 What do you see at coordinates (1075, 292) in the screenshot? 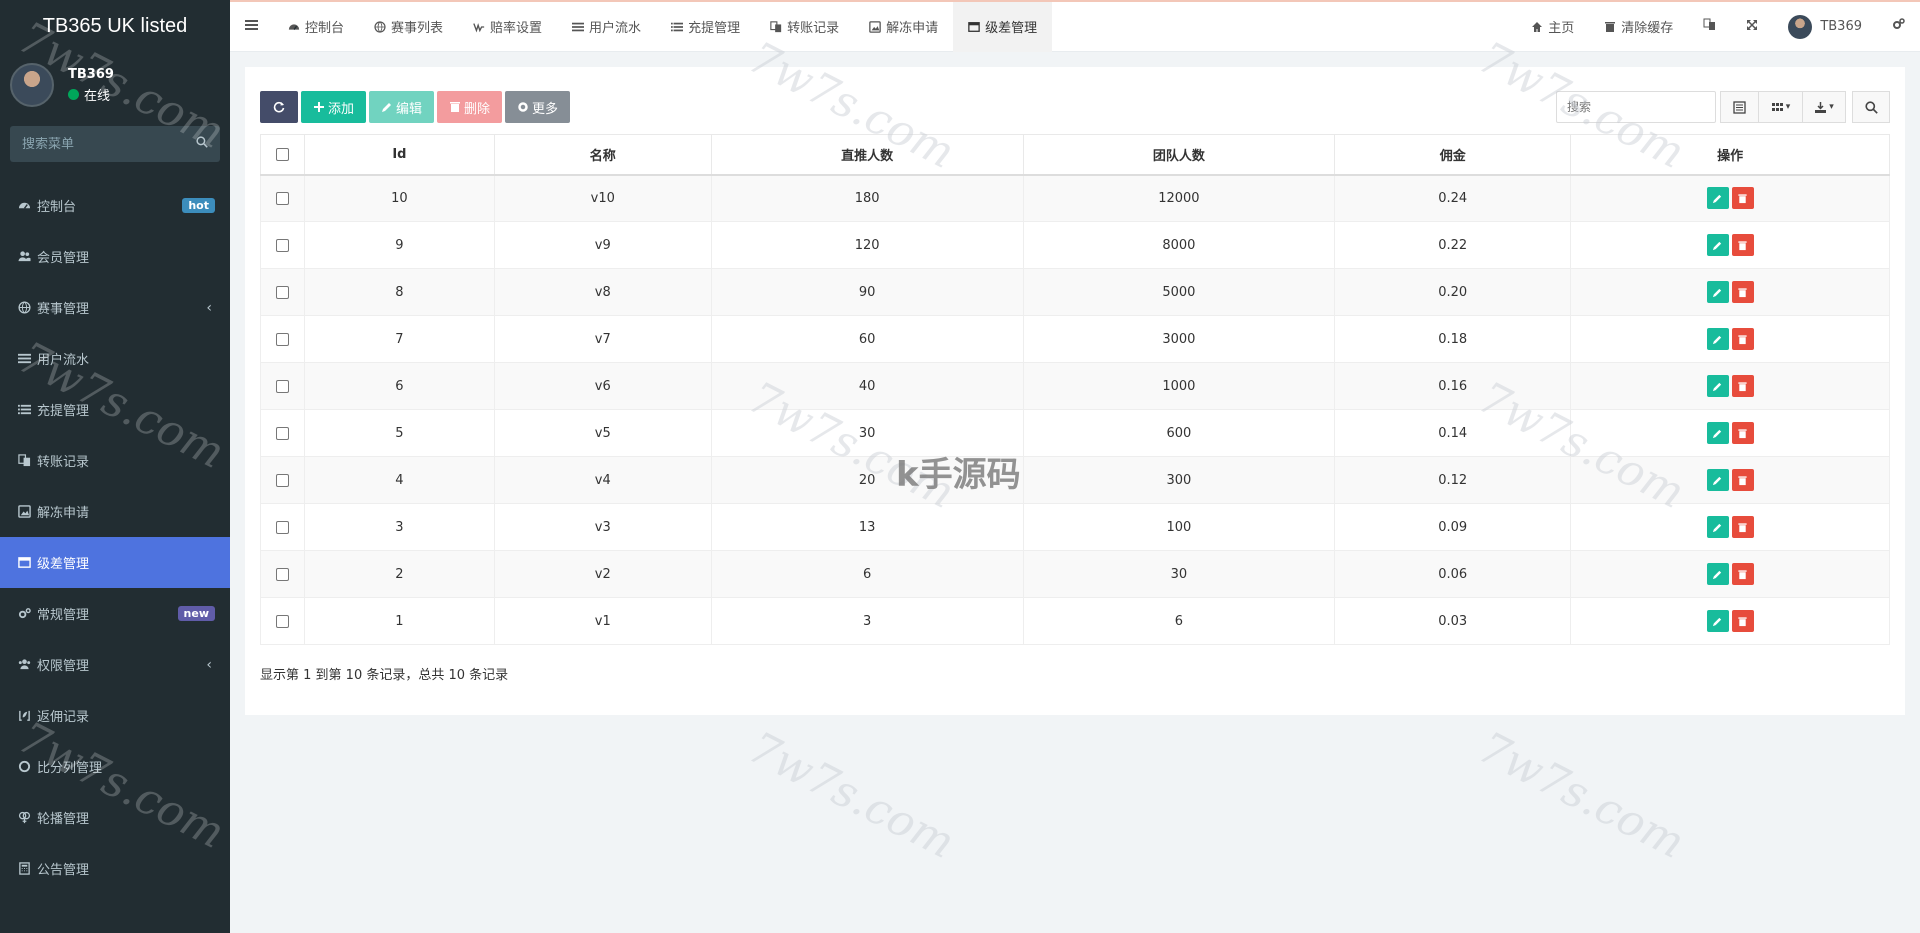
I see `table-row: 8 v8 90 5000 0.20` at bounding box center [1075, 292].